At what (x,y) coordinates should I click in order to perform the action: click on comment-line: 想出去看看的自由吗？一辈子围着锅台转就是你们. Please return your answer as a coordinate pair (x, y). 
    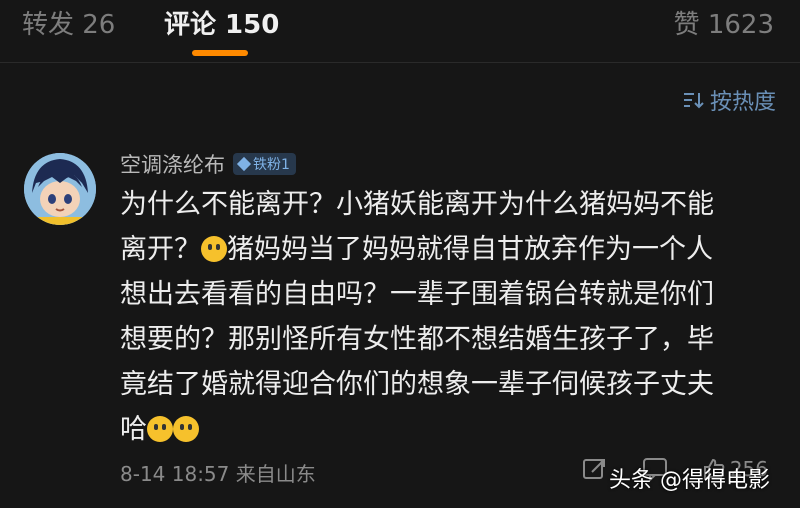
    Looking at the image, I should click on (417, 294).